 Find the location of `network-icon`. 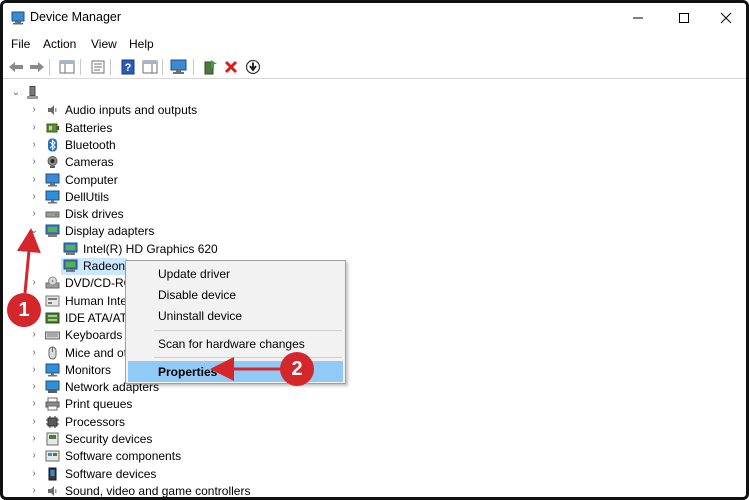

network-icon is located at coordinates (52, 387).